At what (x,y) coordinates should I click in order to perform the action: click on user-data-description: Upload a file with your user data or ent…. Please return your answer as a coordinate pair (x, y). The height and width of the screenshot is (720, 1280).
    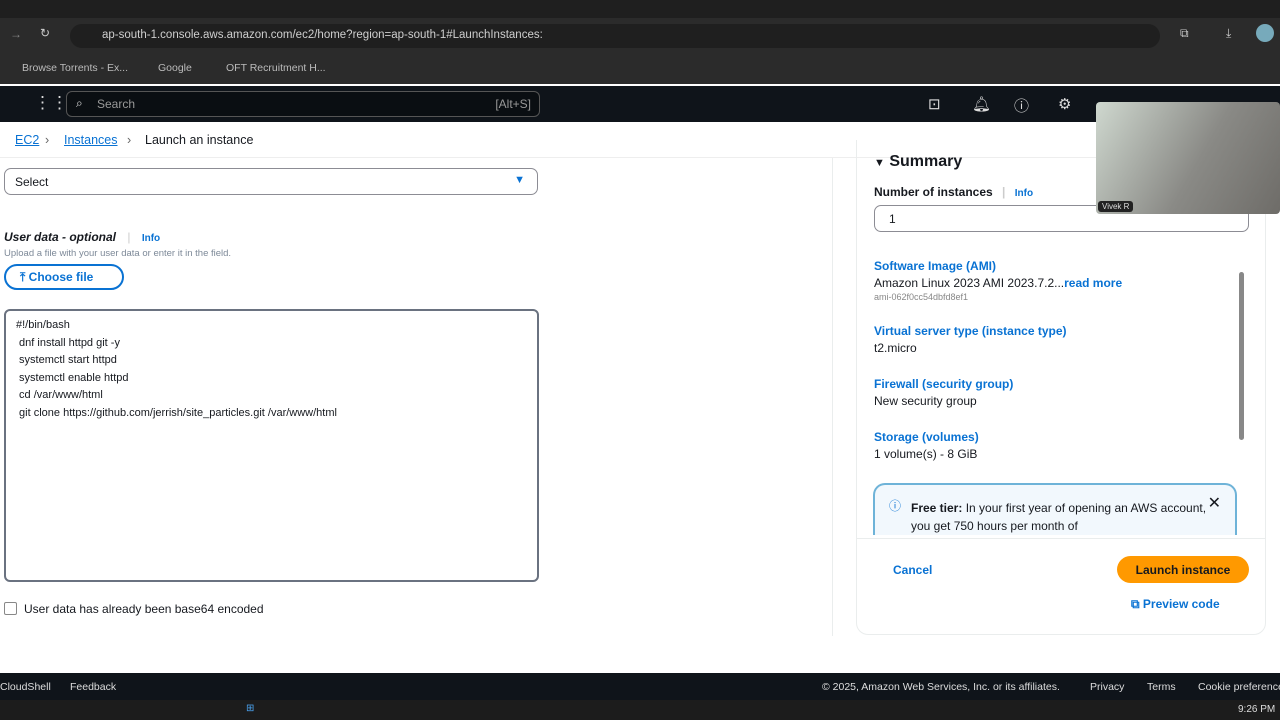
    Looking at the image, I should click on (118, 253).